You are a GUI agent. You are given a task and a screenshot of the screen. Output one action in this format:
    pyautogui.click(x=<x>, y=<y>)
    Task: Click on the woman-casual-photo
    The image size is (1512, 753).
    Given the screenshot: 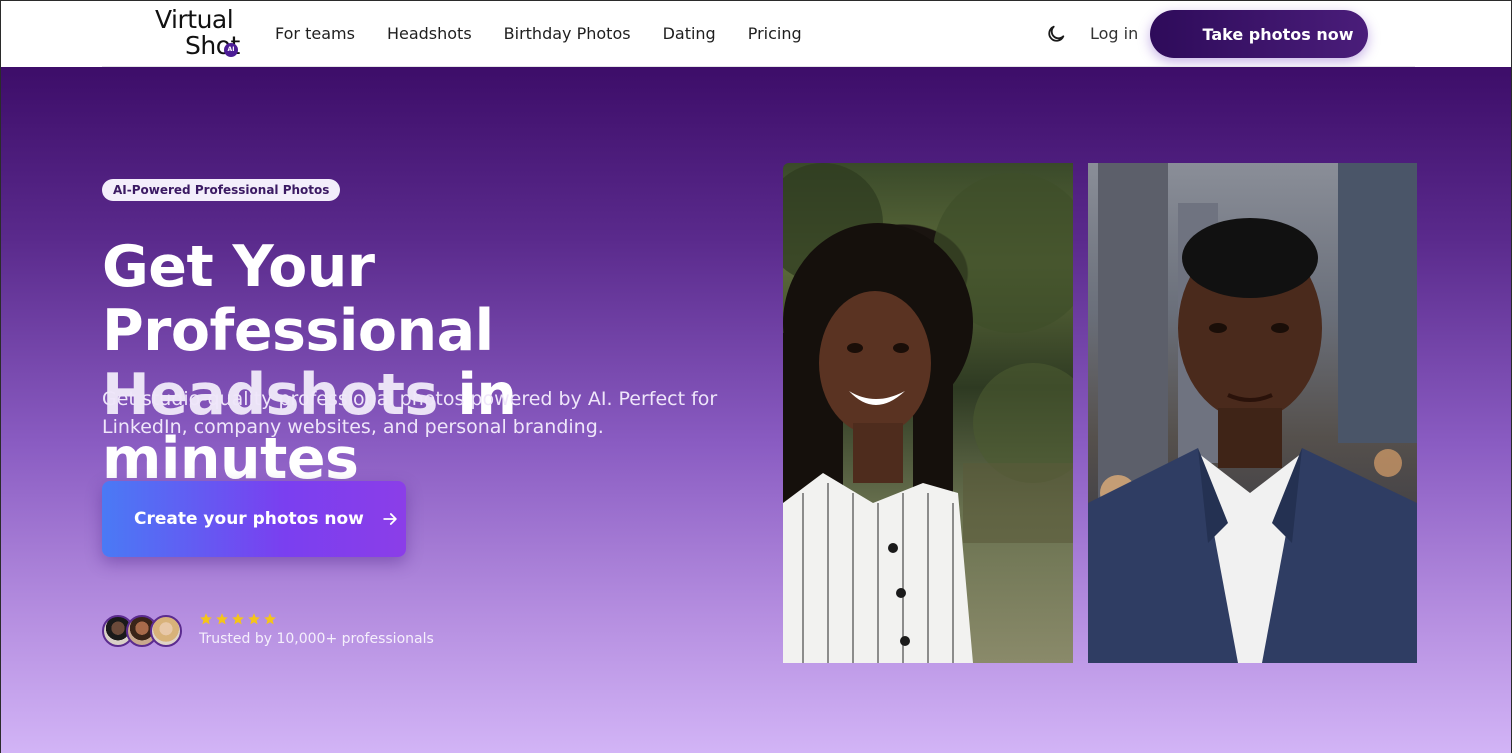 What is the action you would take?
    pyautogui.click(x=928, y=413)
    